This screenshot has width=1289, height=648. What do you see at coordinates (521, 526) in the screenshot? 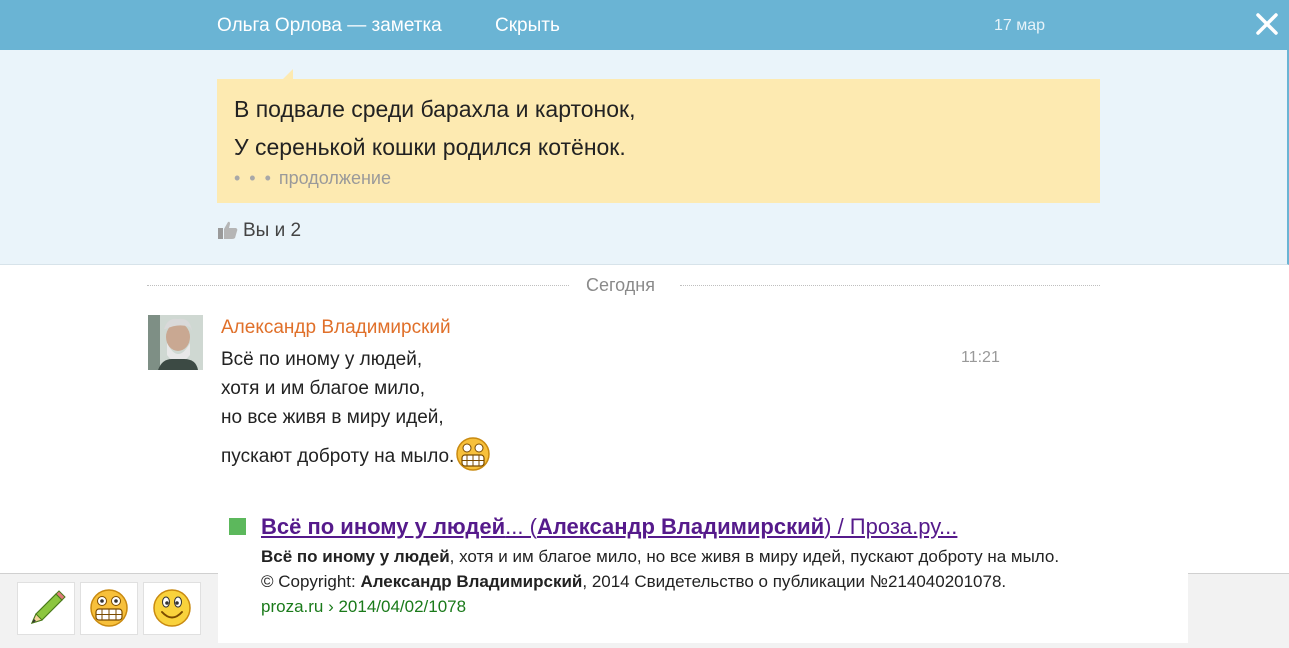
I see `link-part: ... (` at bounding box center [521, 526].